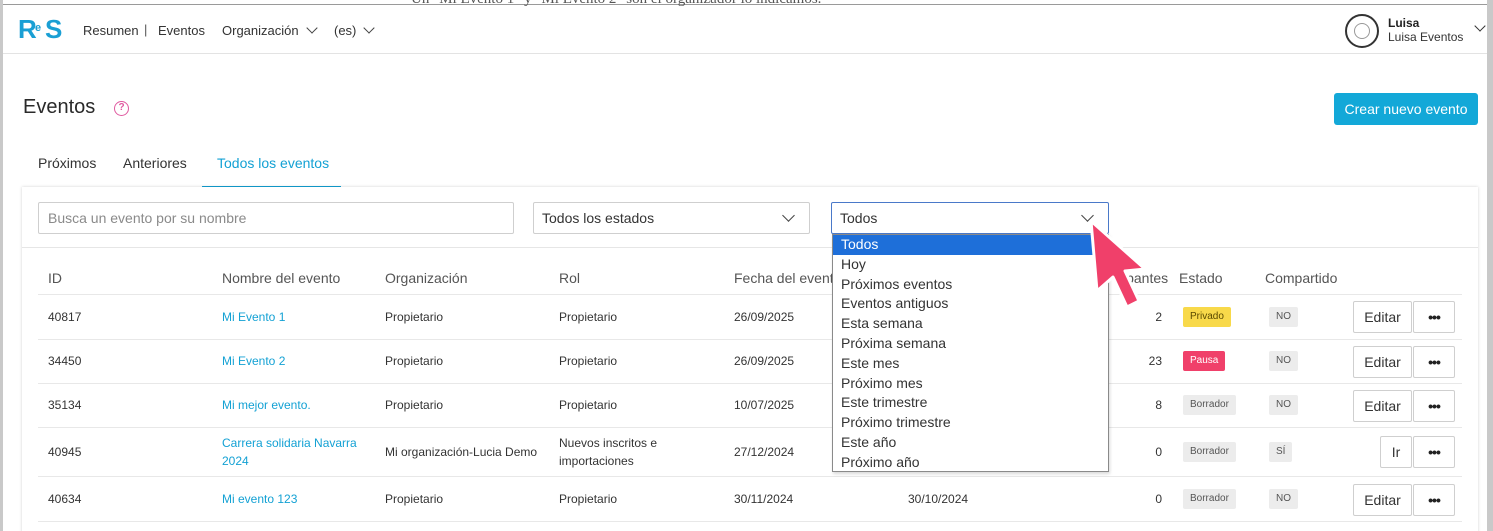 The width and height of the screenshot is (1493, 531). I want to click on dropdown-option: Hoy, so click(970, 265).